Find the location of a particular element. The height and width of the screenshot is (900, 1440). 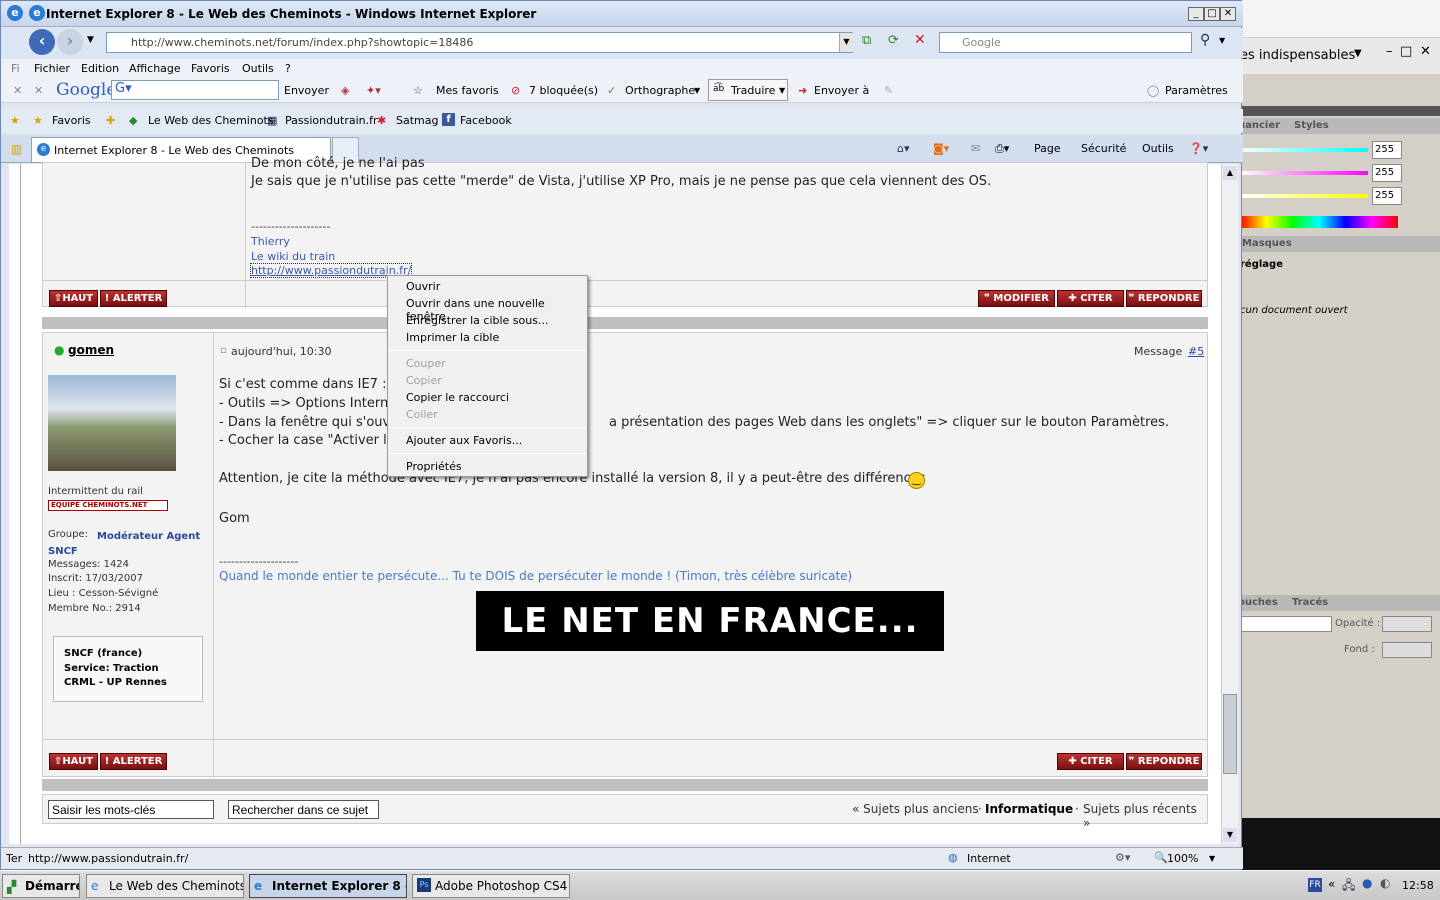

ps-minimize-icon: – is located at coordinates (1389, 51).